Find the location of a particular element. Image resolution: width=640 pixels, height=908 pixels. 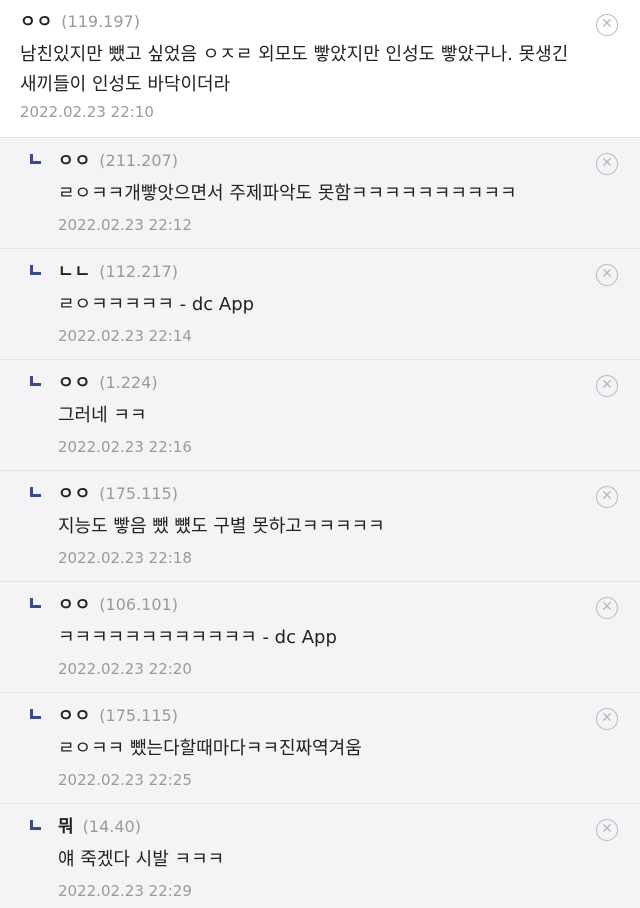

reply-timestamp: 2022.02.23 22:18 is located at coordinates (125, 558).